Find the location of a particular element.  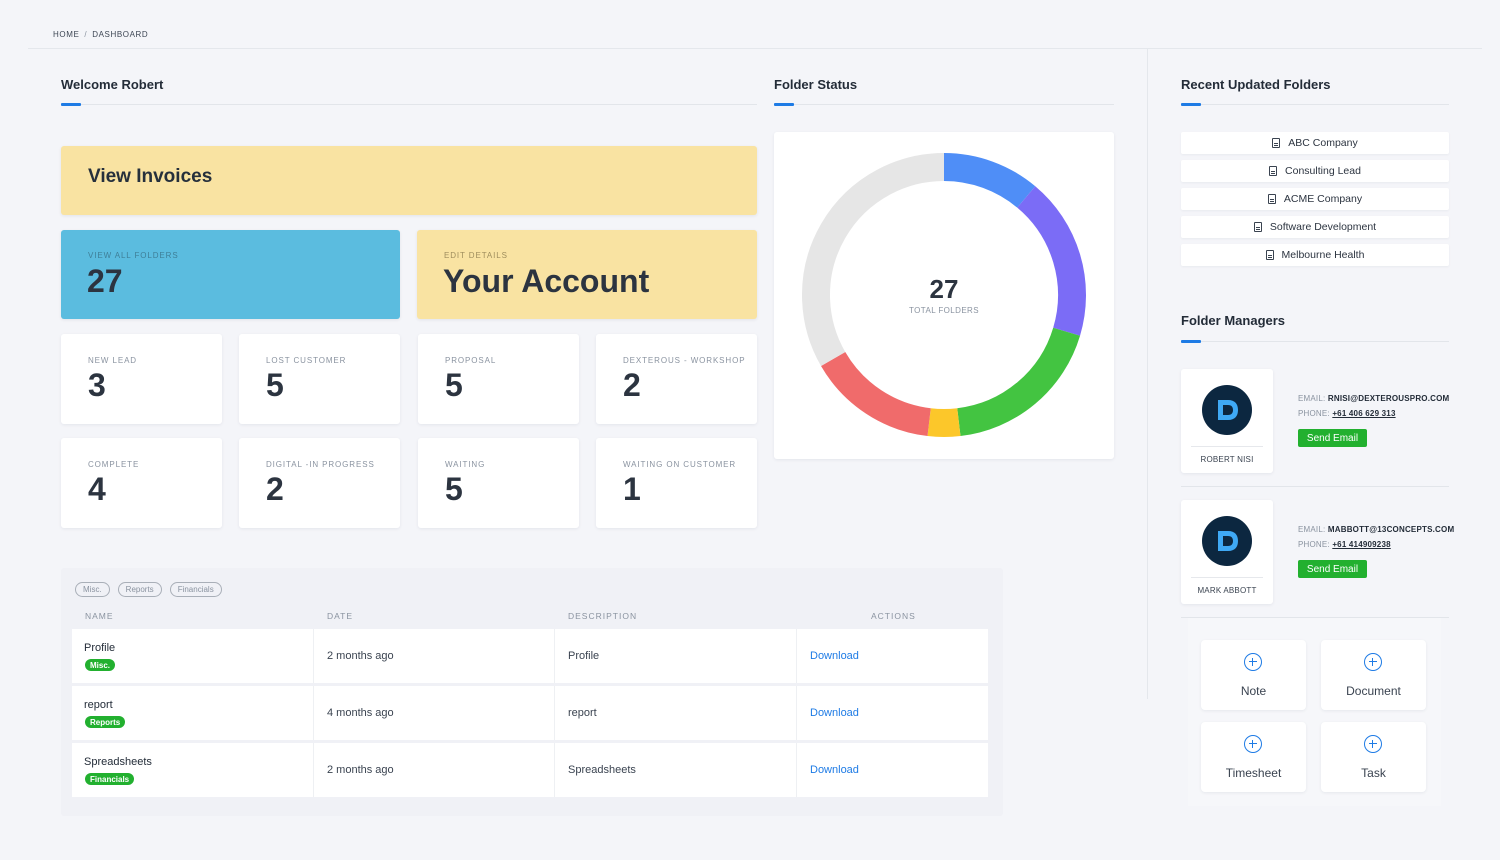

your-account-card: EDIT DETAILS Your Account is located at coordinates (587, 274).